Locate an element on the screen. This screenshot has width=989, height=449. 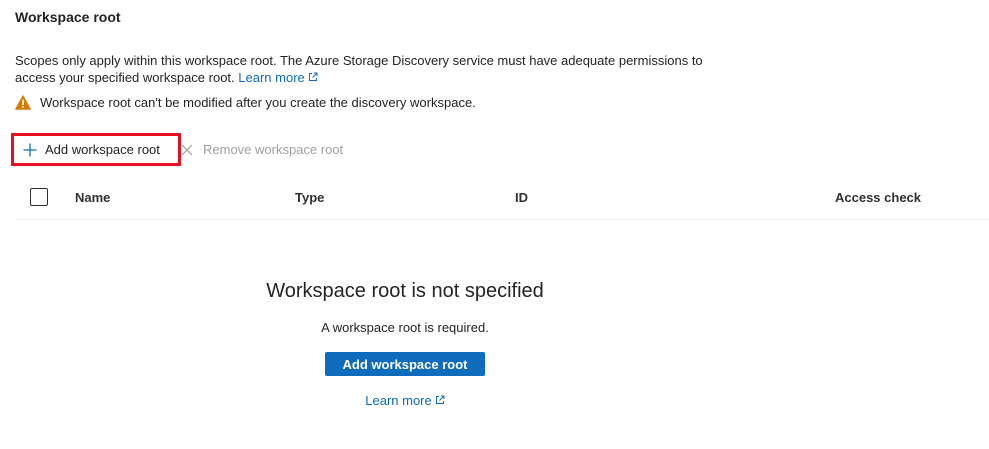
table-header: Name Type ID Access check is located at coordinates (502, 200).